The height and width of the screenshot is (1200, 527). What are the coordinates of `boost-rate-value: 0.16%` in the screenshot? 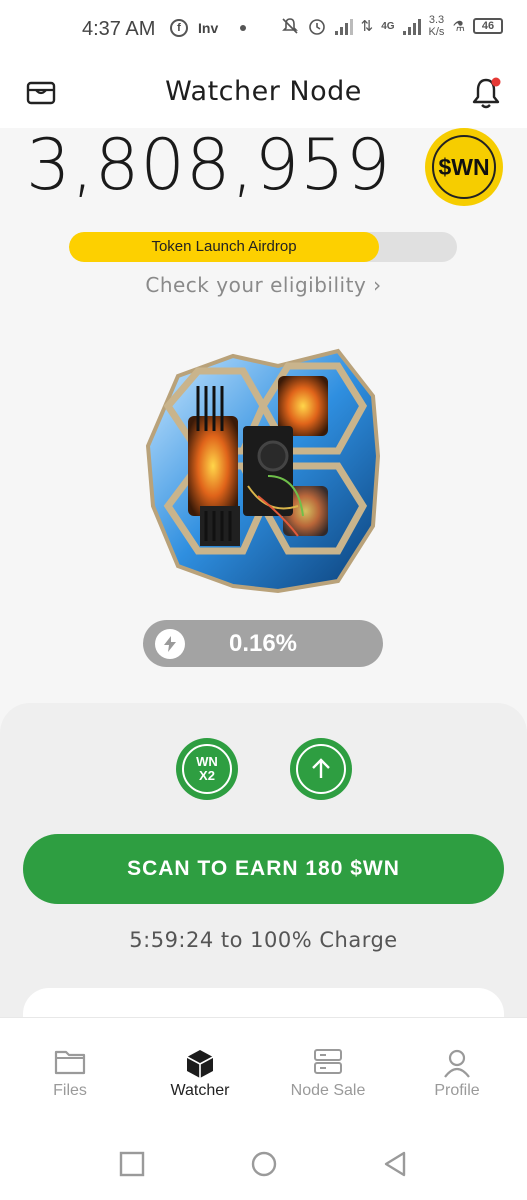 It's located at (263, 643).